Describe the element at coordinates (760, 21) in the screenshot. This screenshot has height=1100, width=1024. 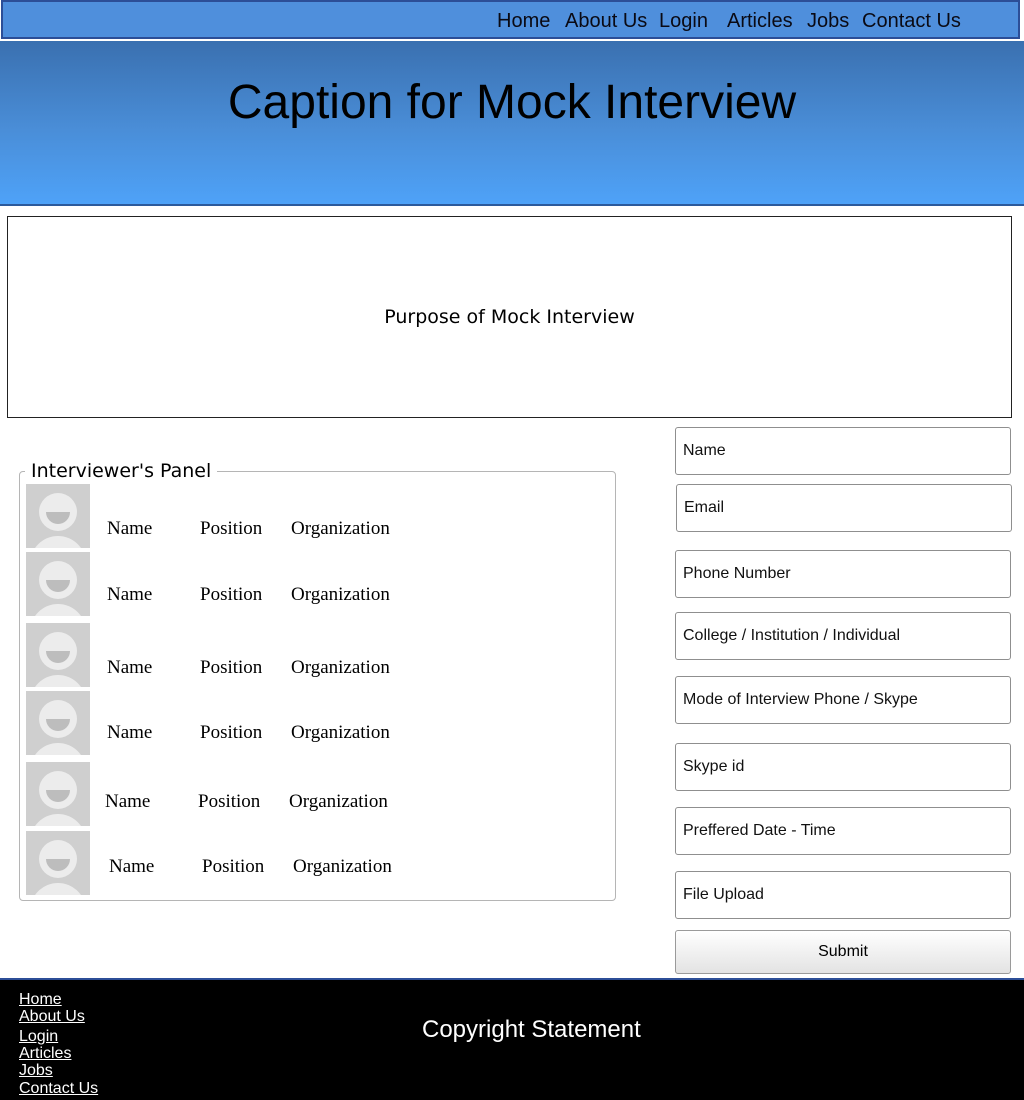
I see `nav-link-articles: Articles` at that location.